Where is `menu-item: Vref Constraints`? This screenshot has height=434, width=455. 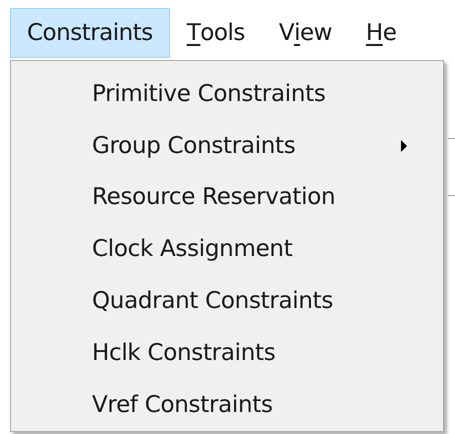 menu-item: Vref Constraints is located at coordinates (227, 405).